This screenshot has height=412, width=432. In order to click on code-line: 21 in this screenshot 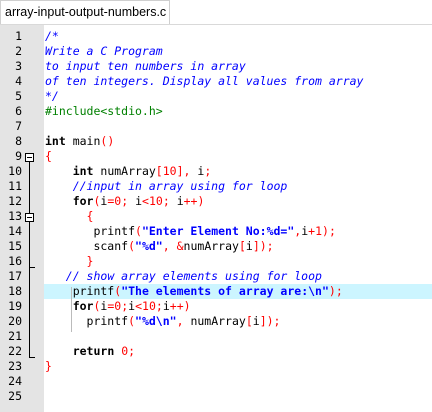, I will do `click(216, 336)`.